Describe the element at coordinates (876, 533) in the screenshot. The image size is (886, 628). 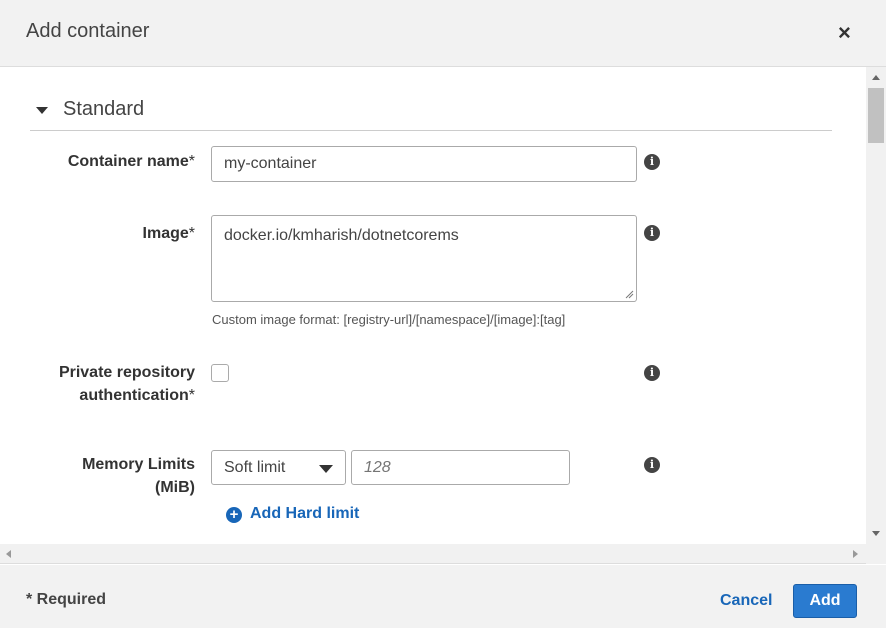
I see `scroll-down-icon` at that location.